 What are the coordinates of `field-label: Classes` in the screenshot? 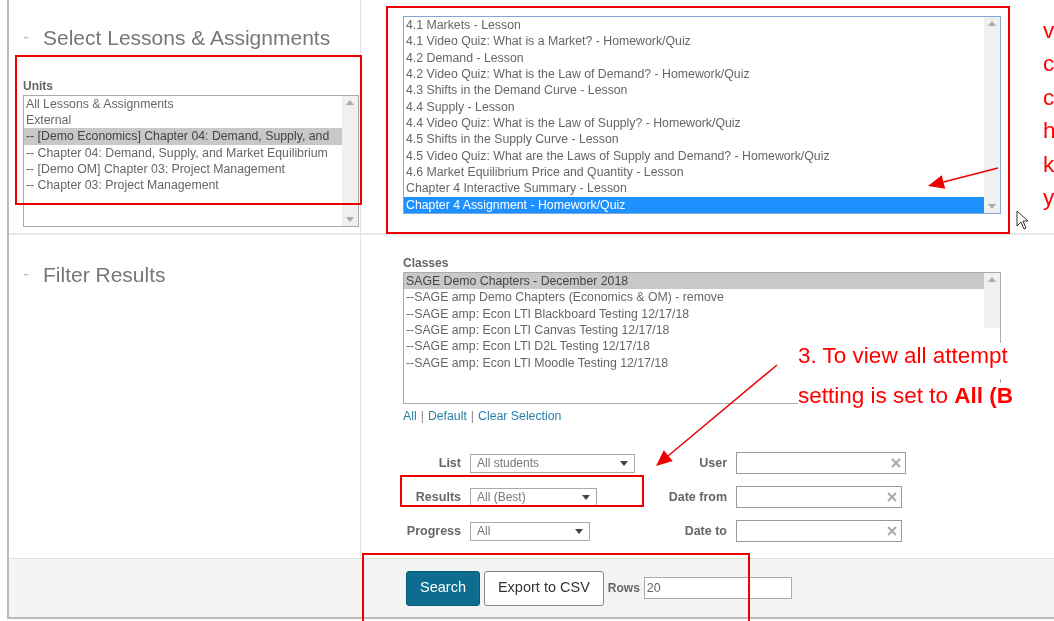 It's located at (426, 263).